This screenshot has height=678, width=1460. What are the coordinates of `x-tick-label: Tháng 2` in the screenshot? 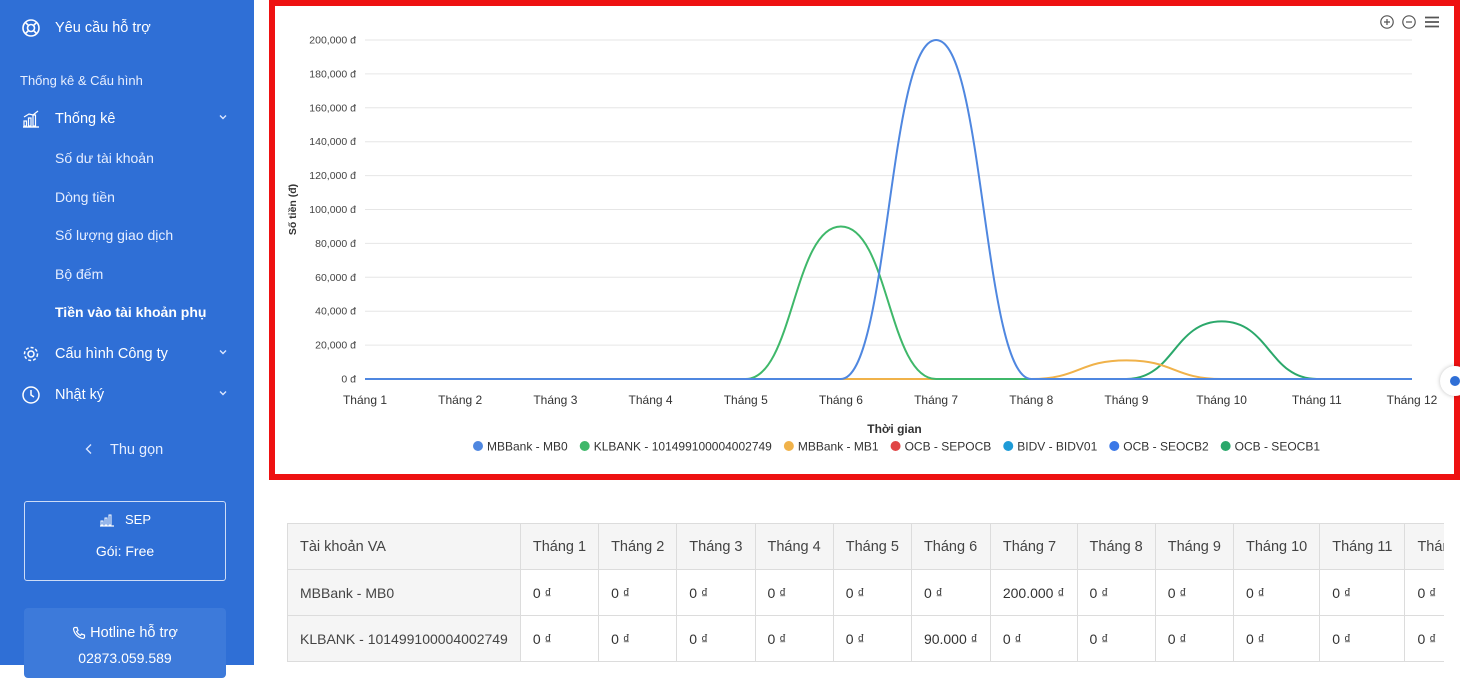 It's located at (460, 400).